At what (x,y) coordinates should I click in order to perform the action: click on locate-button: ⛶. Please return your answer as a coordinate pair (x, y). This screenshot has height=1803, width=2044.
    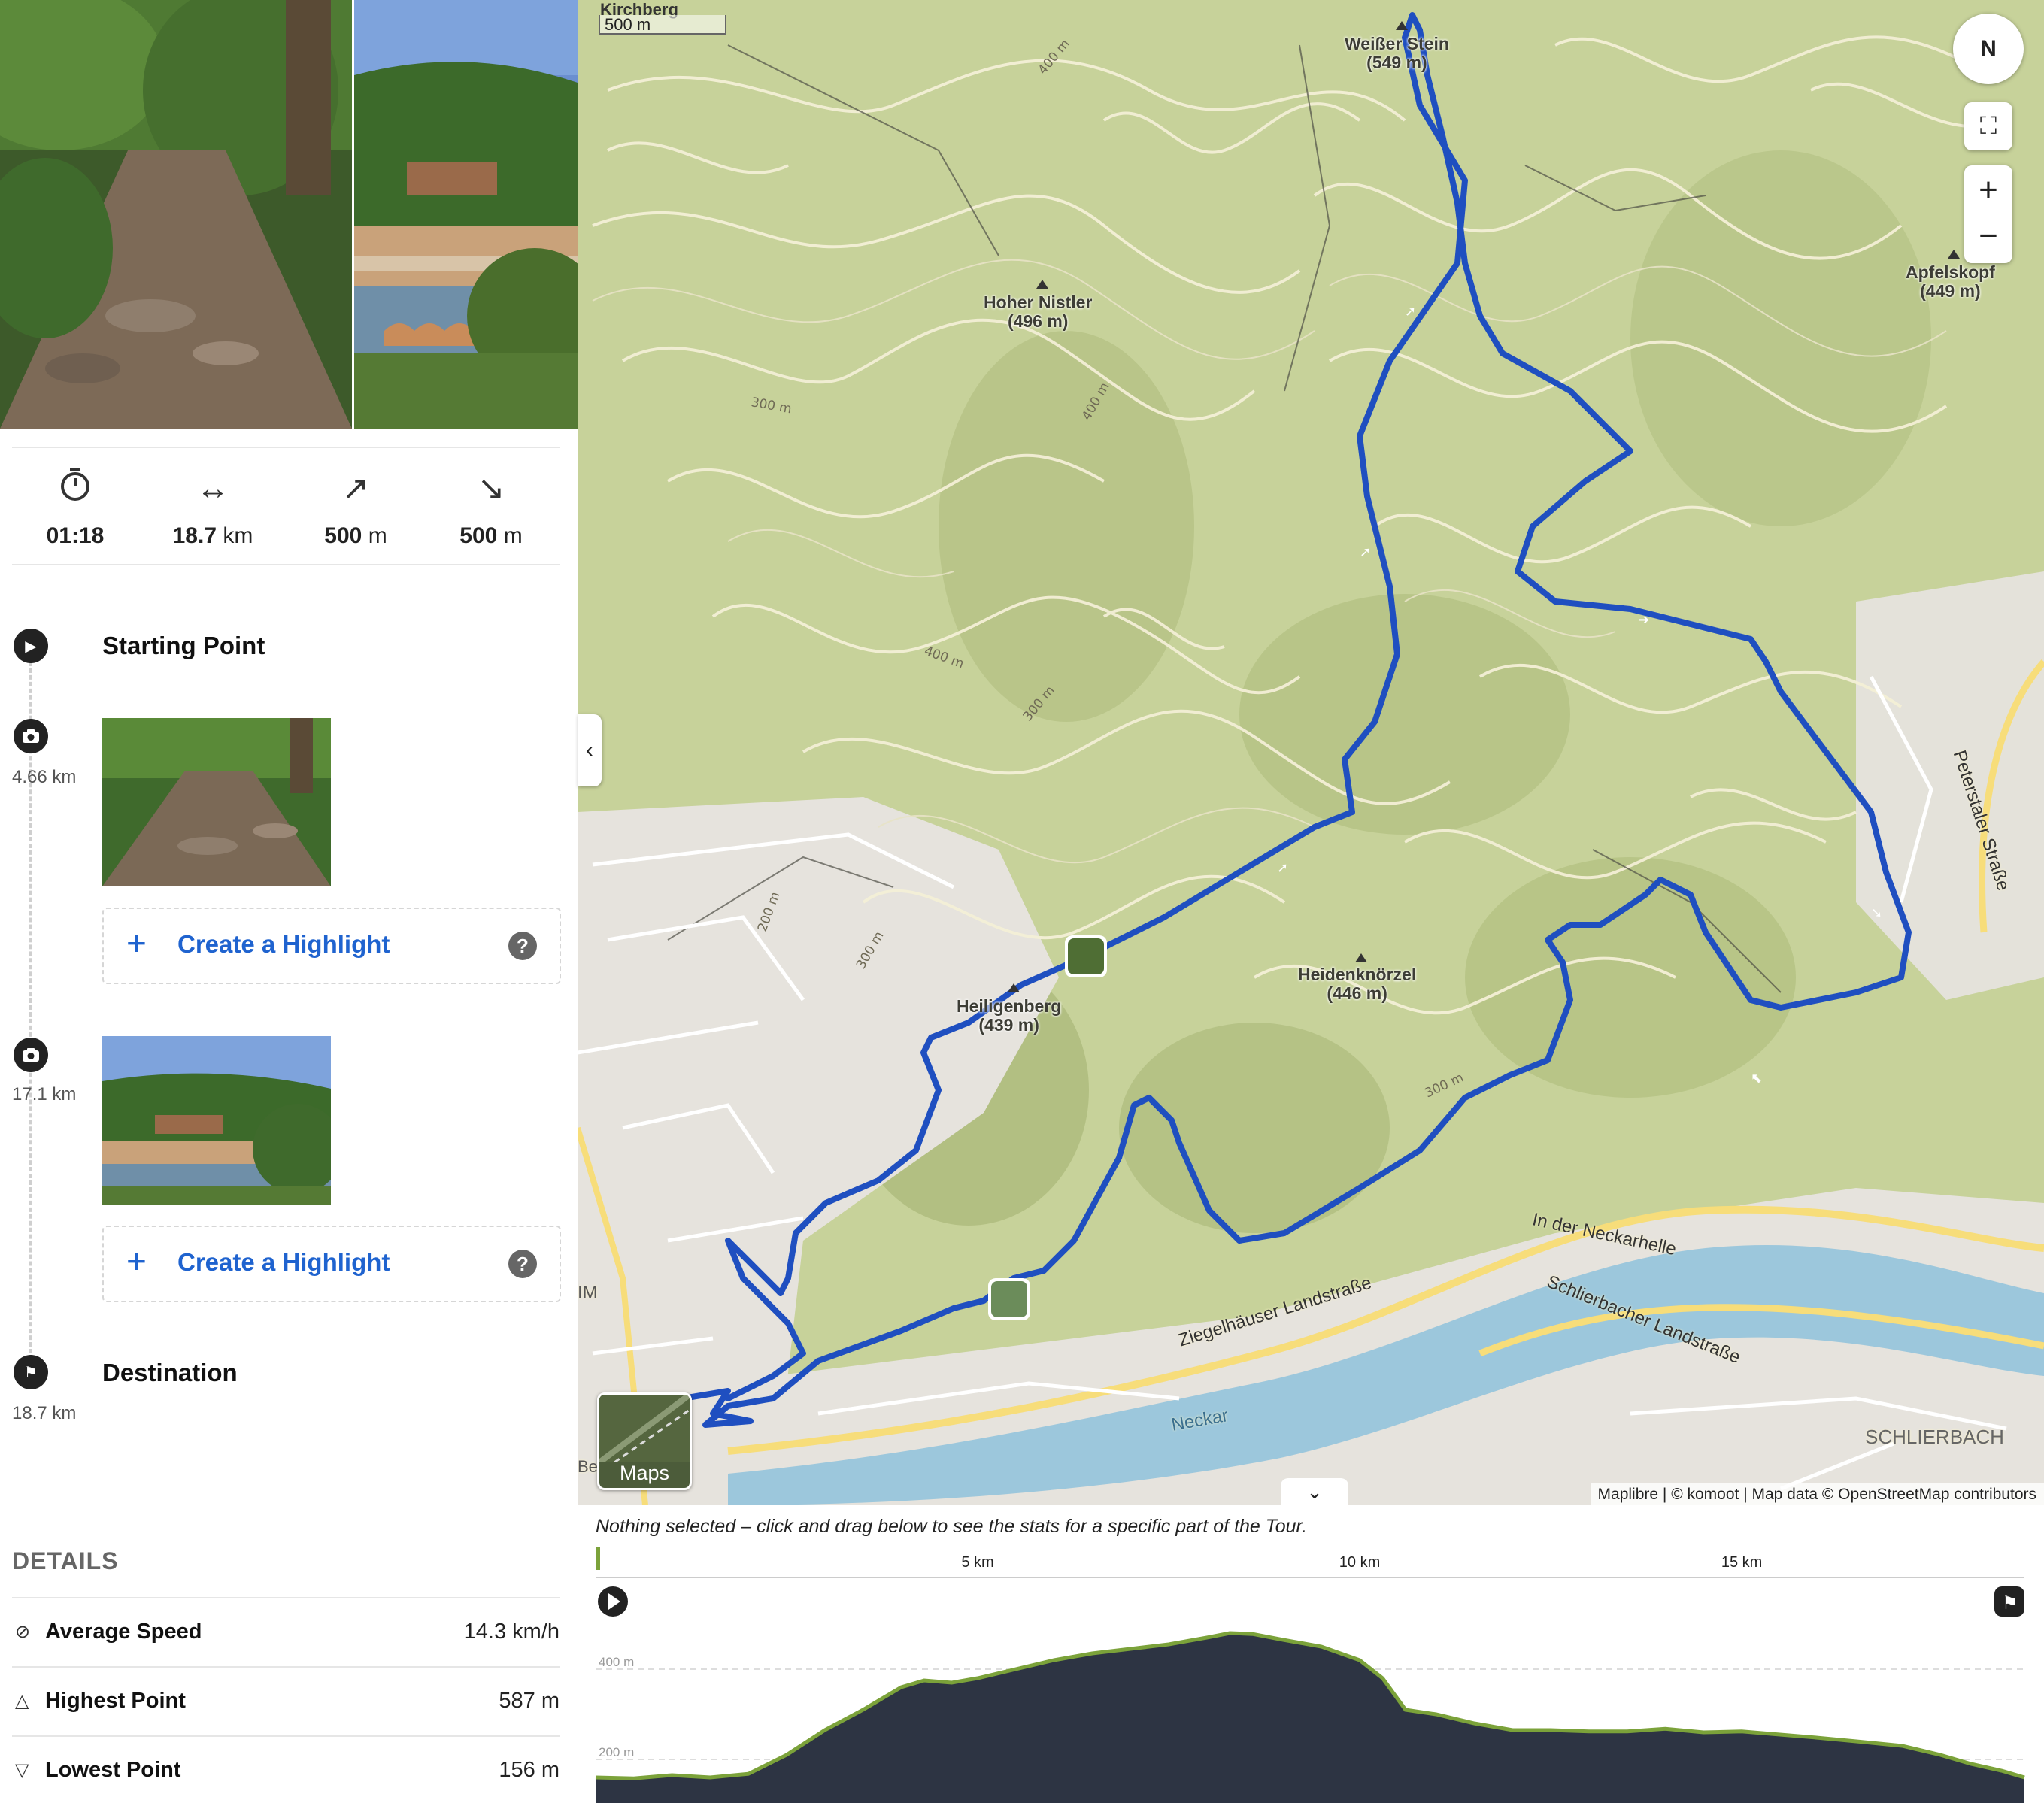
    Looking at the image, I should click on (1988, 126).